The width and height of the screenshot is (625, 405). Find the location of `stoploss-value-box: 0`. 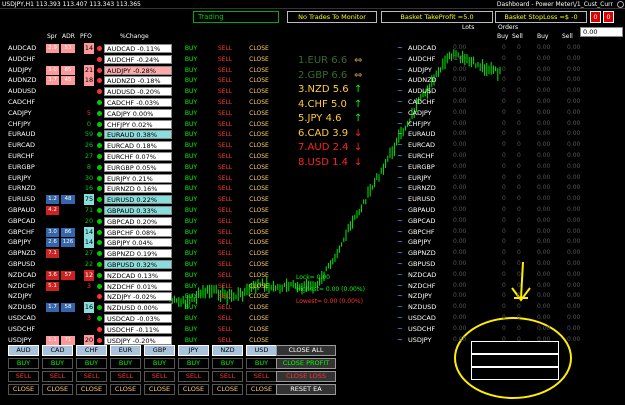

stoploss-value-box: 0 is located at coordinates (608, 17).